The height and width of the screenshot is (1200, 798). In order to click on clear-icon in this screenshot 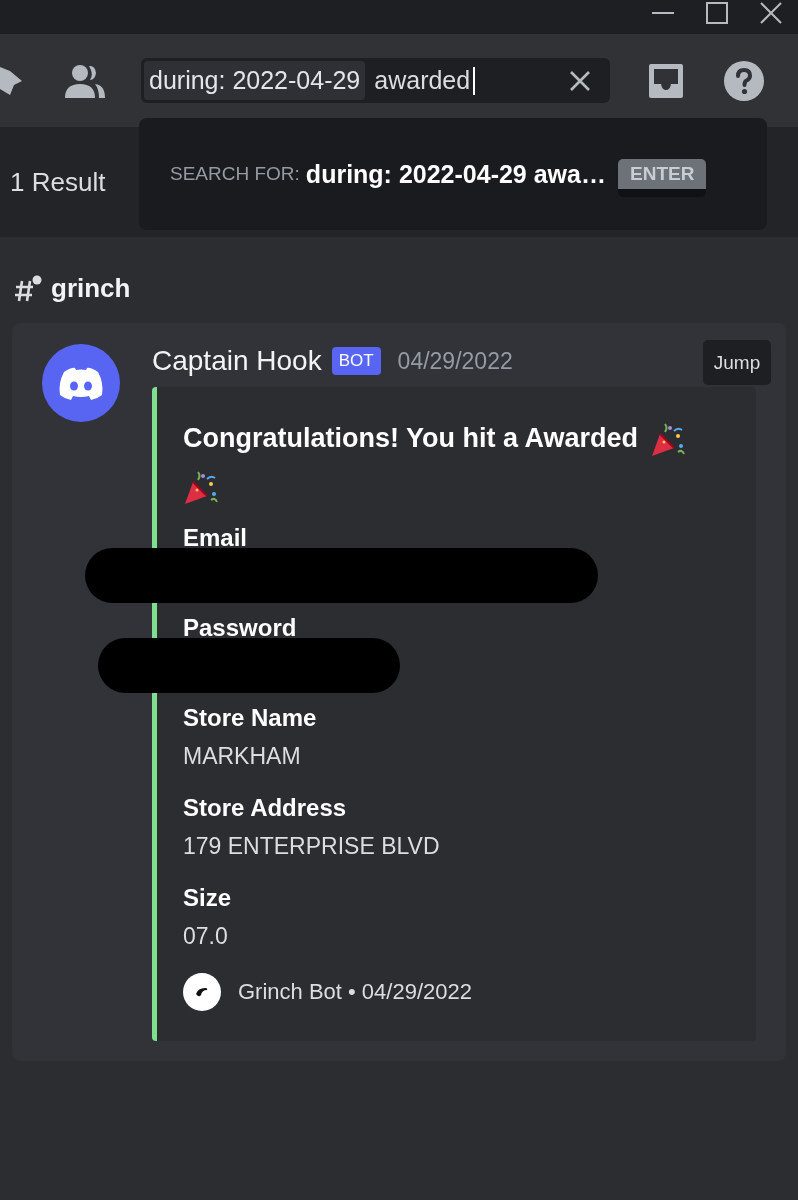, I will do `click(580, 80)`.